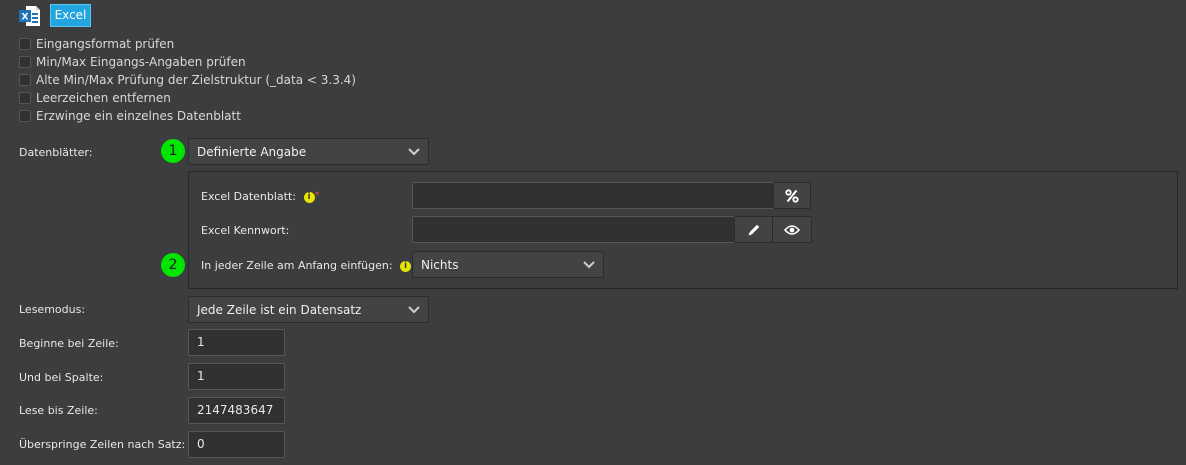 The width and height of the screenshot is (1186, 465). I want to click on datenblaetter-value: Definierte Angabe, so click(252, 151).